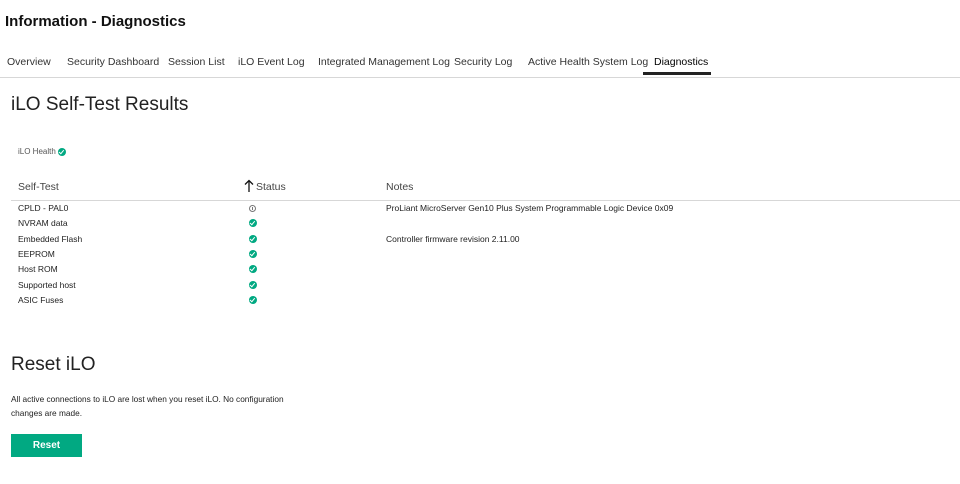 The height and width of the screenshot is (484, 960). What do you see at coordinates (50, 239) in the screenshot?
I see `self-test-name: Embedded Flash` at bounding box center [50, 239].